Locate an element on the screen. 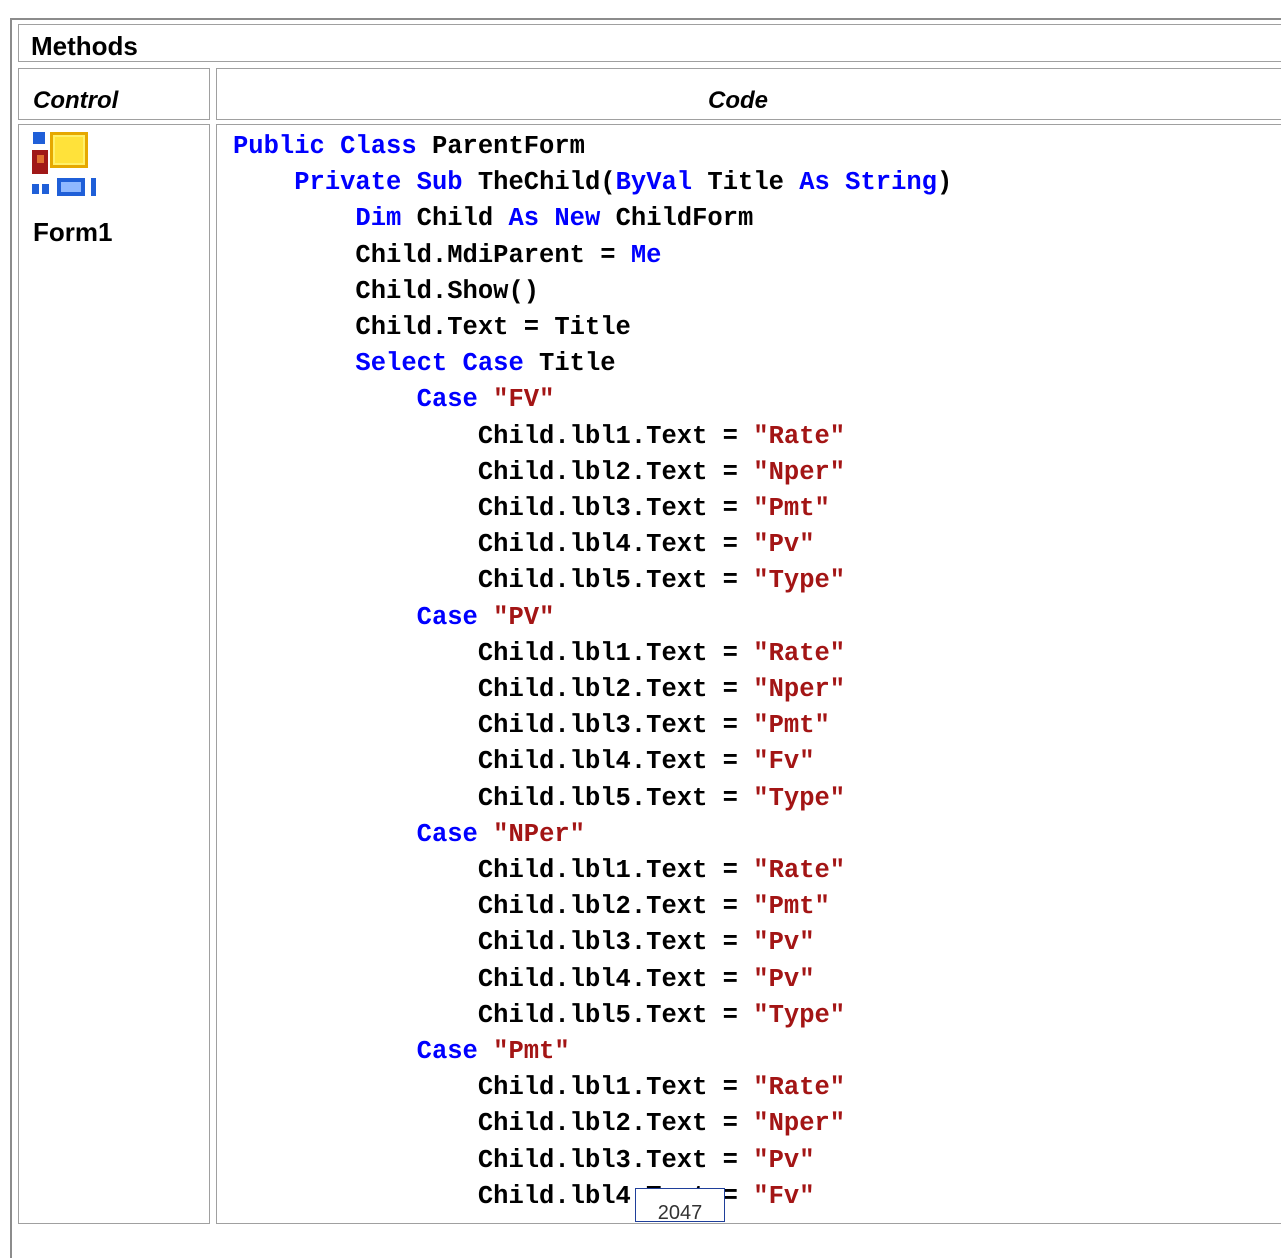 This screenshot has width=1281, height=1258. code-line: Case "PV" is located at coordinates (394, 618).